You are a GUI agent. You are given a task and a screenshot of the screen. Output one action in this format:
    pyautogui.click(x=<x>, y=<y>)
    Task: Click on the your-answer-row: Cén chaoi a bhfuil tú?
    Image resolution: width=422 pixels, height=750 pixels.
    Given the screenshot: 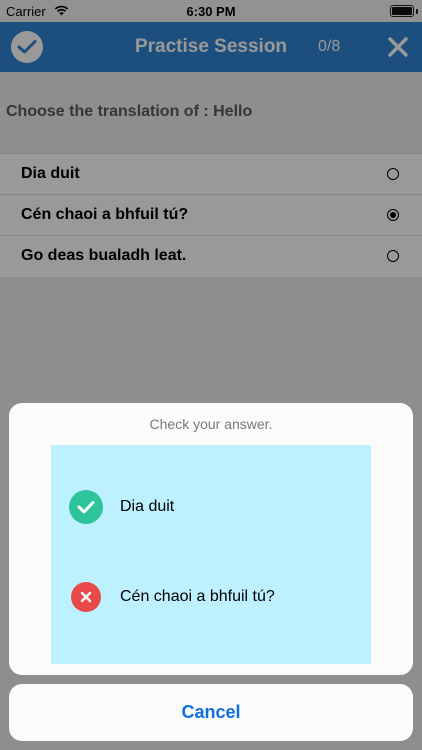 What is the action you would take?
    pyautogui.click(x=172, y=597)
    